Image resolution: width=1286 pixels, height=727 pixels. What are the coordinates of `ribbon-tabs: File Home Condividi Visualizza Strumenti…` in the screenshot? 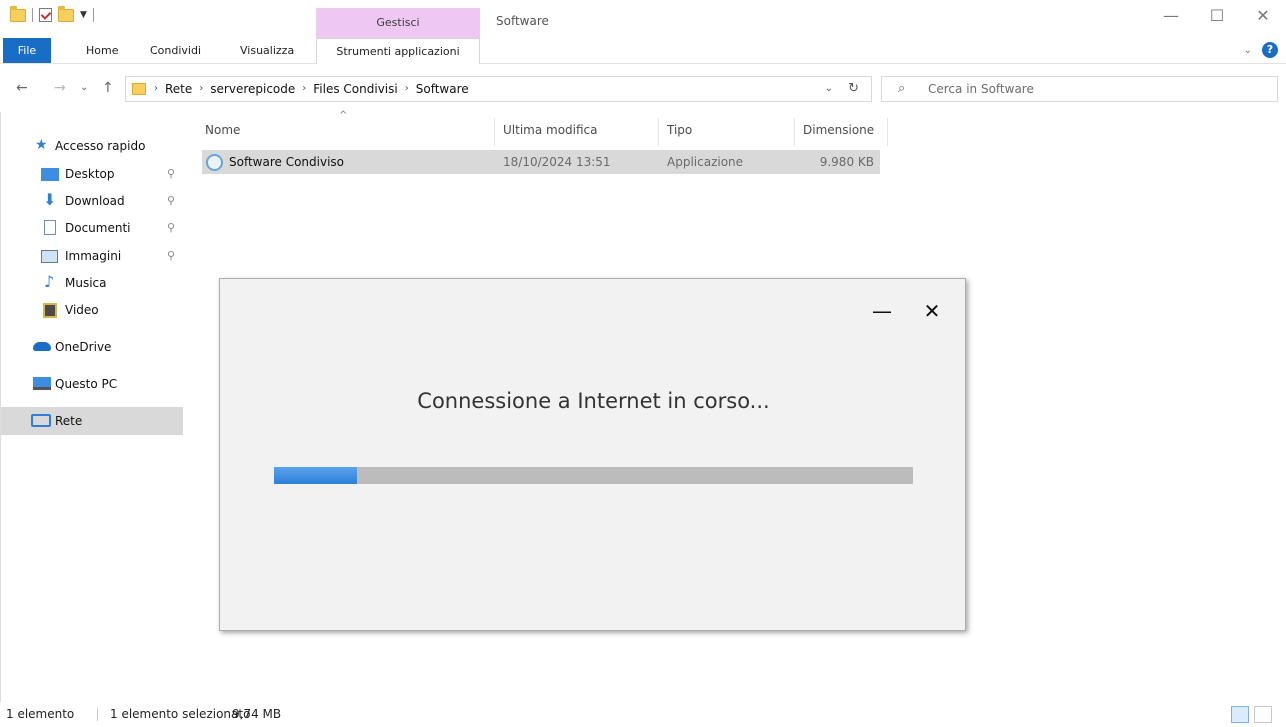 It's located at (643, 51).